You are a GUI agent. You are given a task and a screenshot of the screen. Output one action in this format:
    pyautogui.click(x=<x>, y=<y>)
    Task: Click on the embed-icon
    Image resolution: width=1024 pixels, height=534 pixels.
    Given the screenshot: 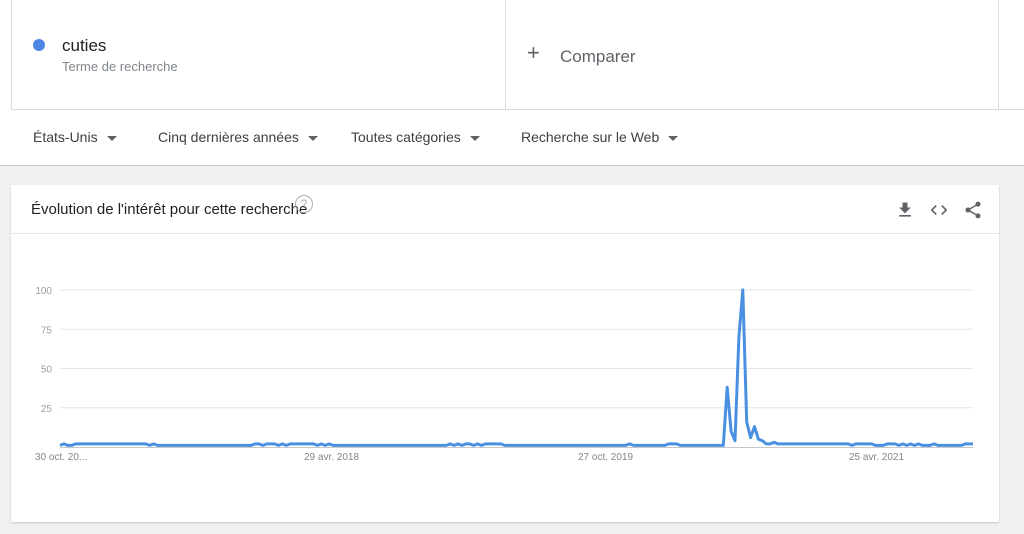 What is the action you would take?
    pyautogui.click(x=939, y=210)
    